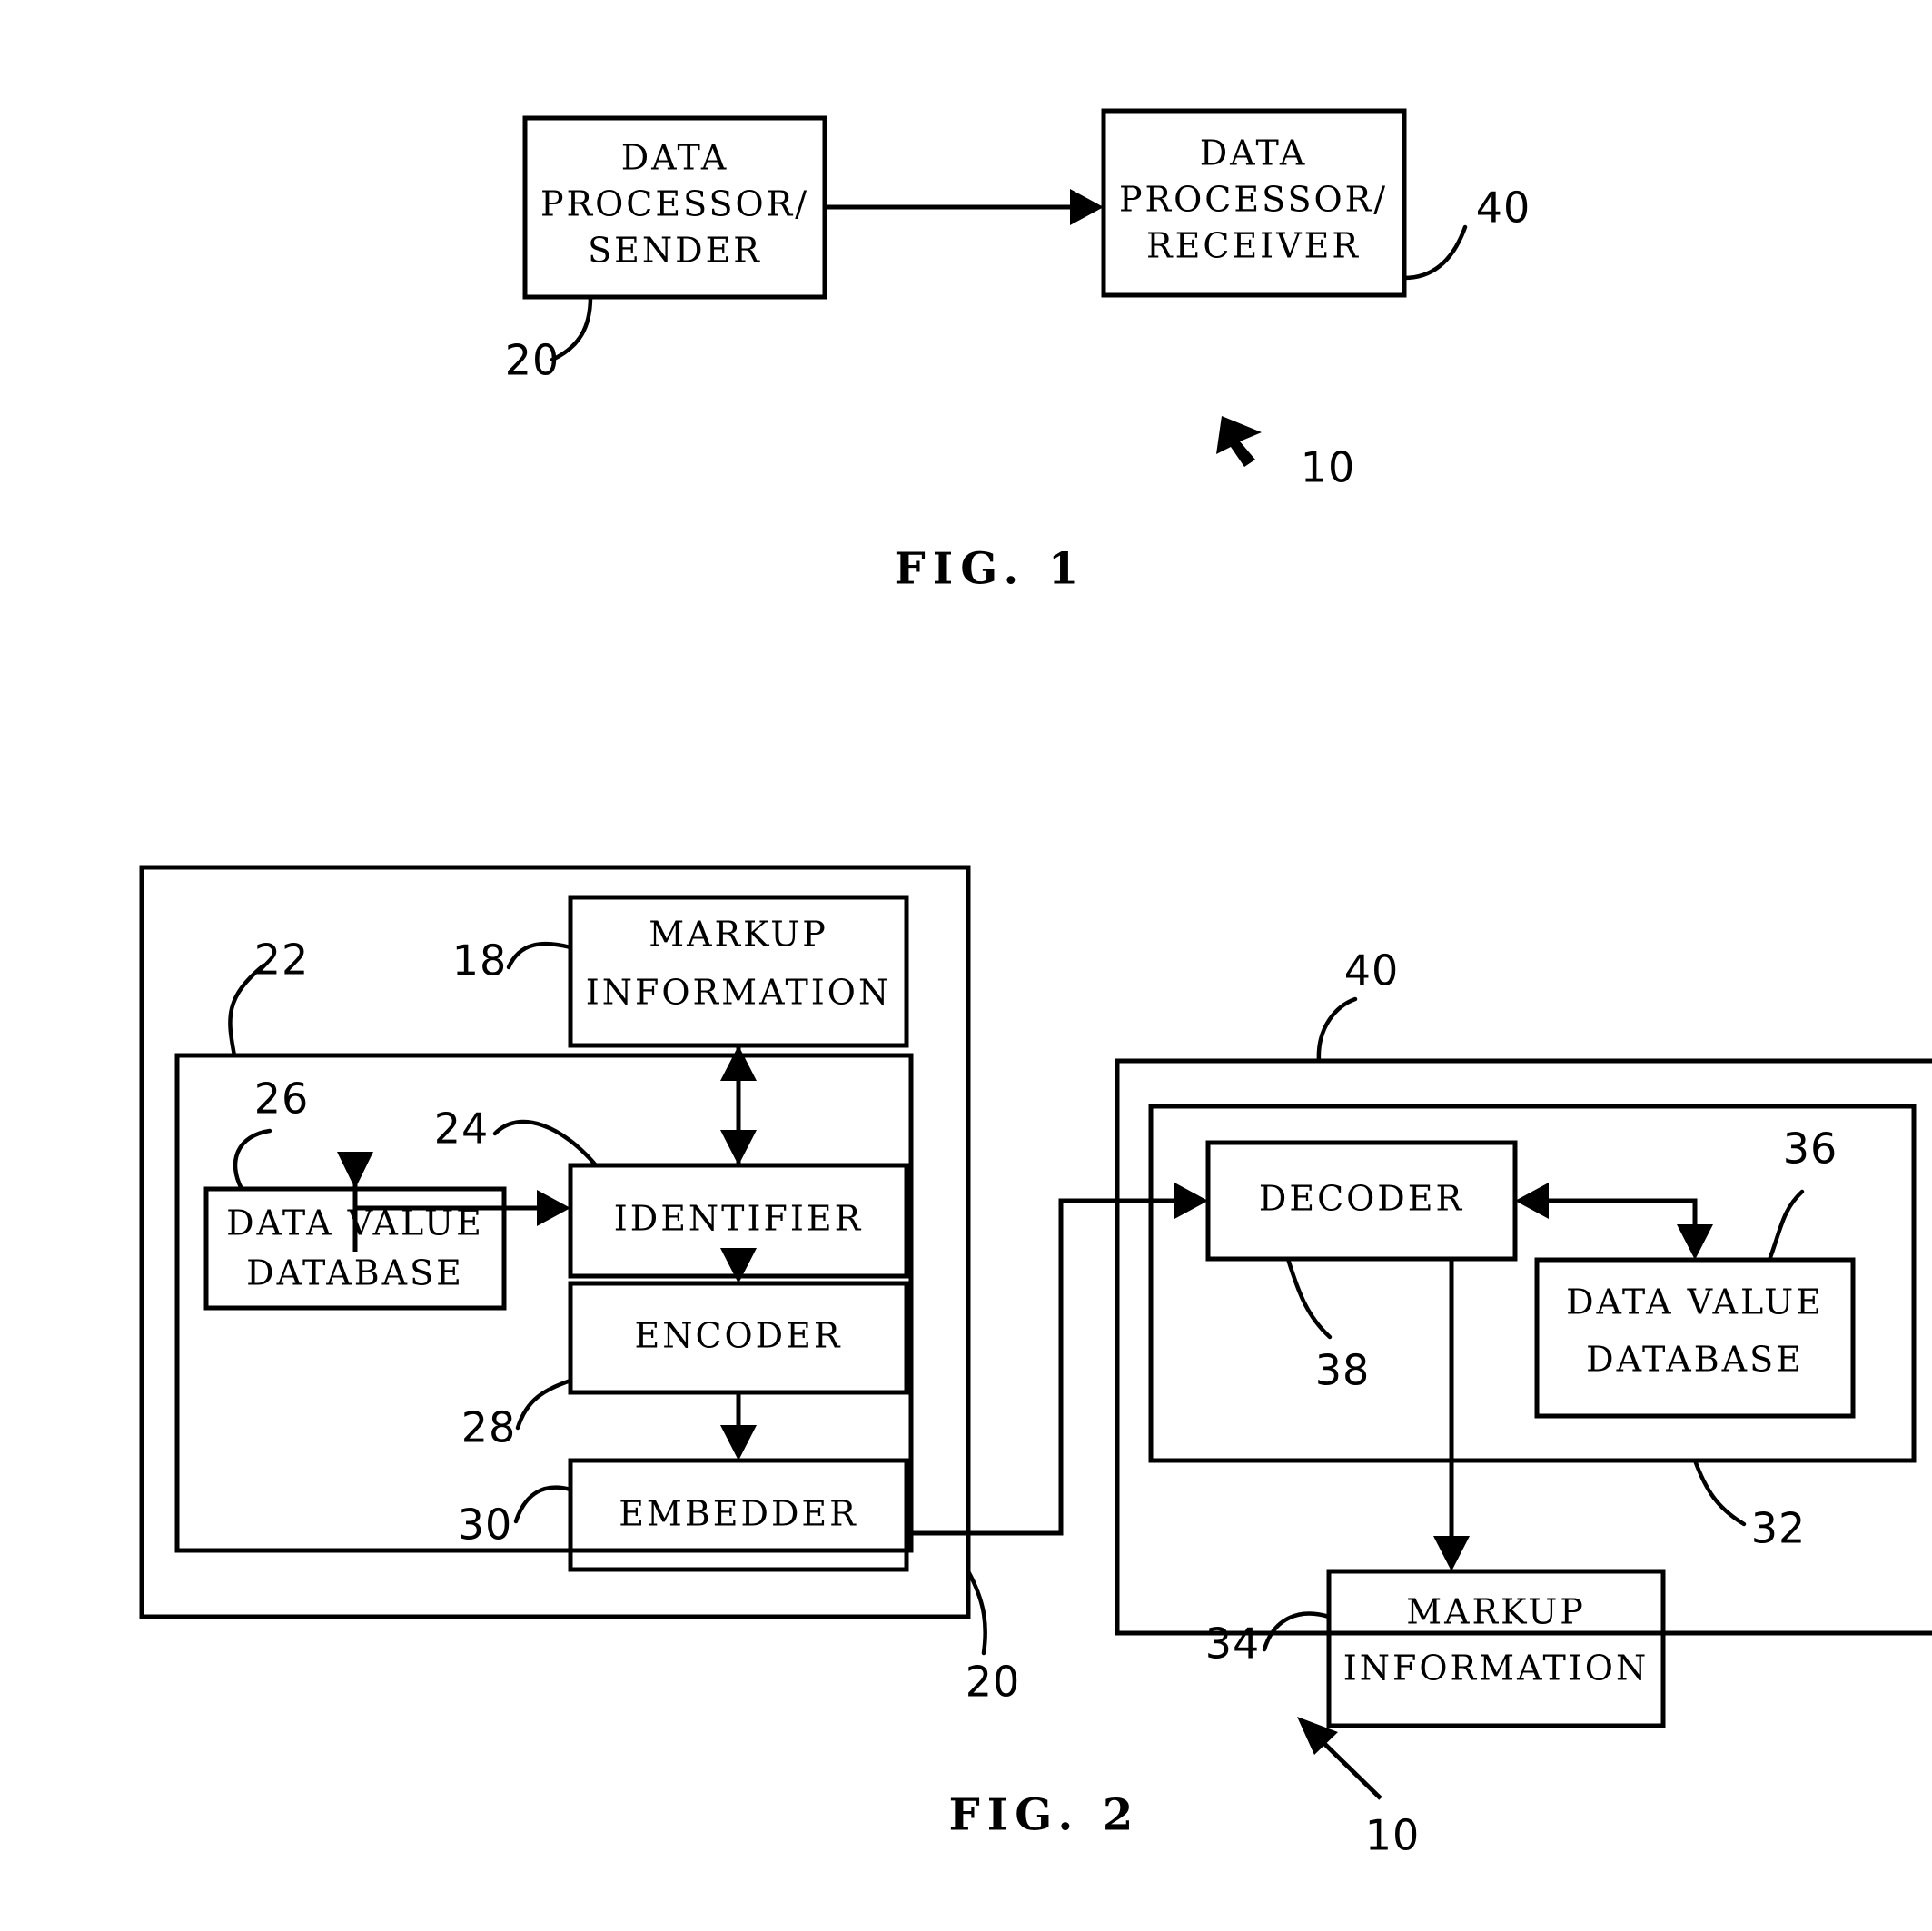  I want to click on fig2-ref-18-leader-line, so click(539, 955).